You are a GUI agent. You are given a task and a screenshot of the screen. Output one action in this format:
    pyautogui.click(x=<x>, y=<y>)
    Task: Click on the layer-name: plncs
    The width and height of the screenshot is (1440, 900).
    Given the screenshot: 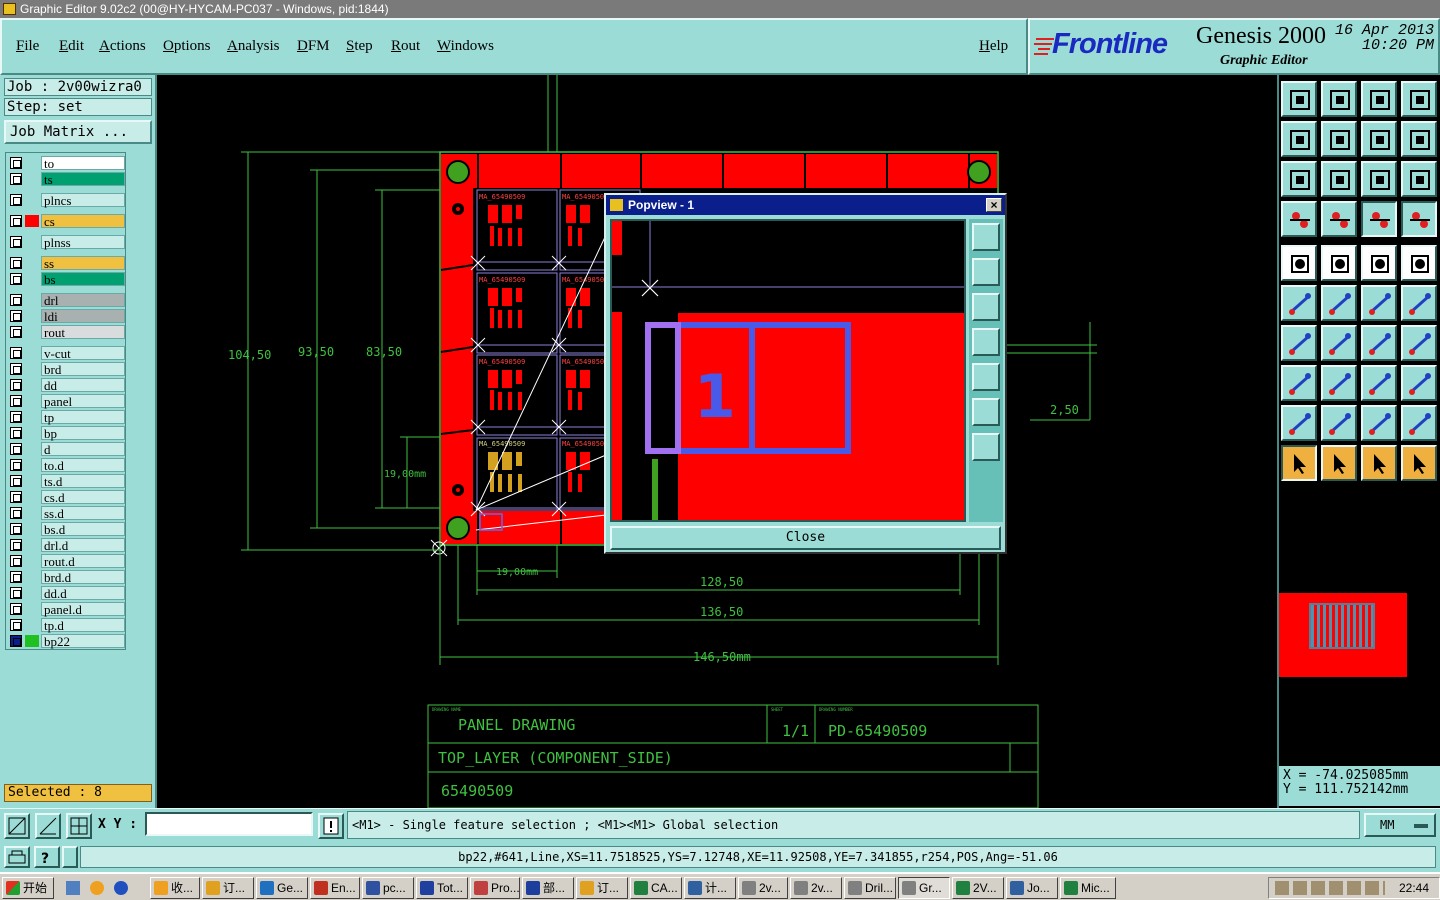 What is the action you would take?
    pyautogui.click(x=83, y=200)
    